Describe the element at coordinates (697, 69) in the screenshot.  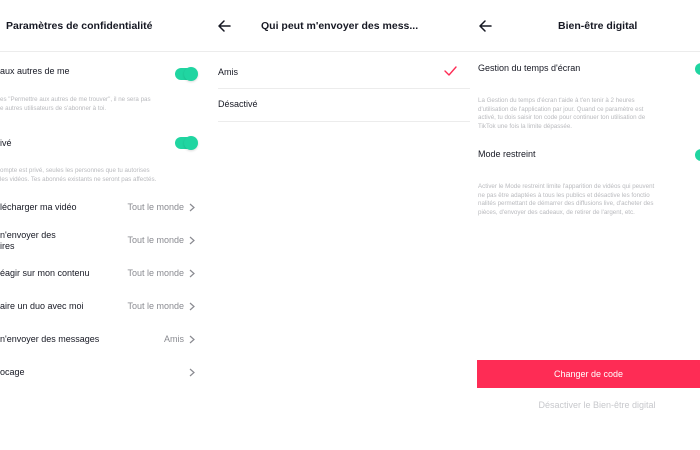
I see `screen-time-toggle` at that location.